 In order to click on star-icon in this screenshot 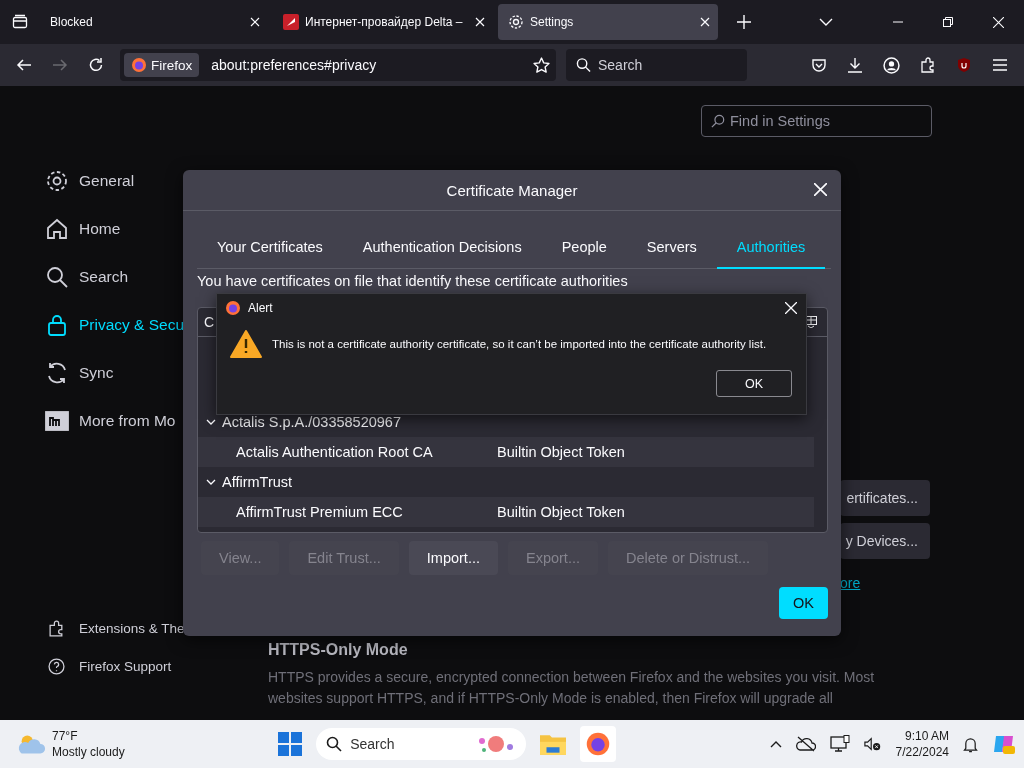, I will do `click(541, 65)`.